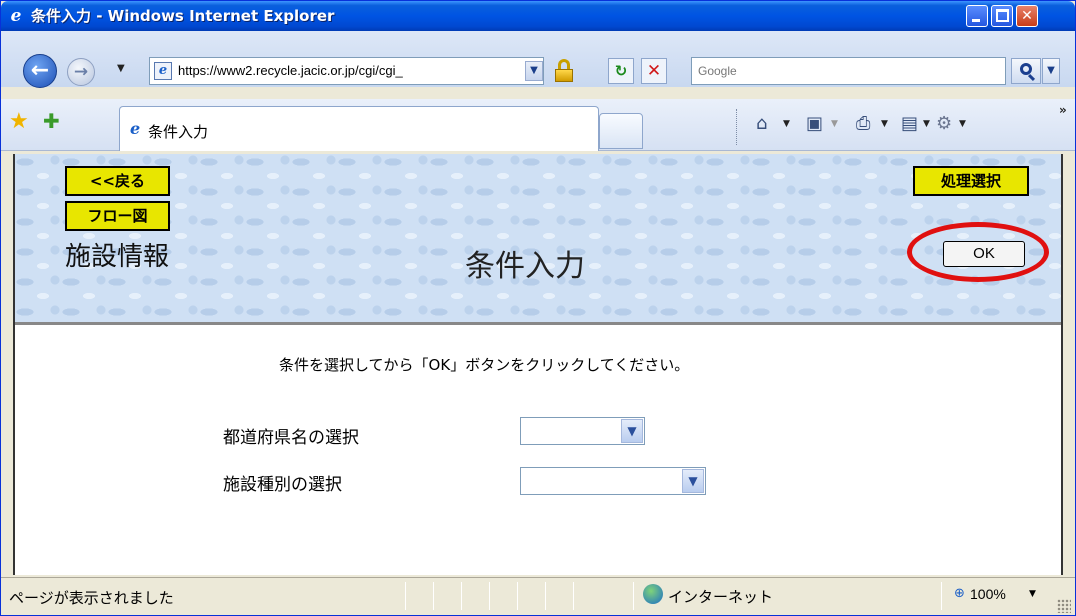 This screenshot has width=1076, height=616. What do you see at coordinates (359, 128) in the screenshot?
I see `tab-current: e 条件入力` at bounding box center [359, 128].